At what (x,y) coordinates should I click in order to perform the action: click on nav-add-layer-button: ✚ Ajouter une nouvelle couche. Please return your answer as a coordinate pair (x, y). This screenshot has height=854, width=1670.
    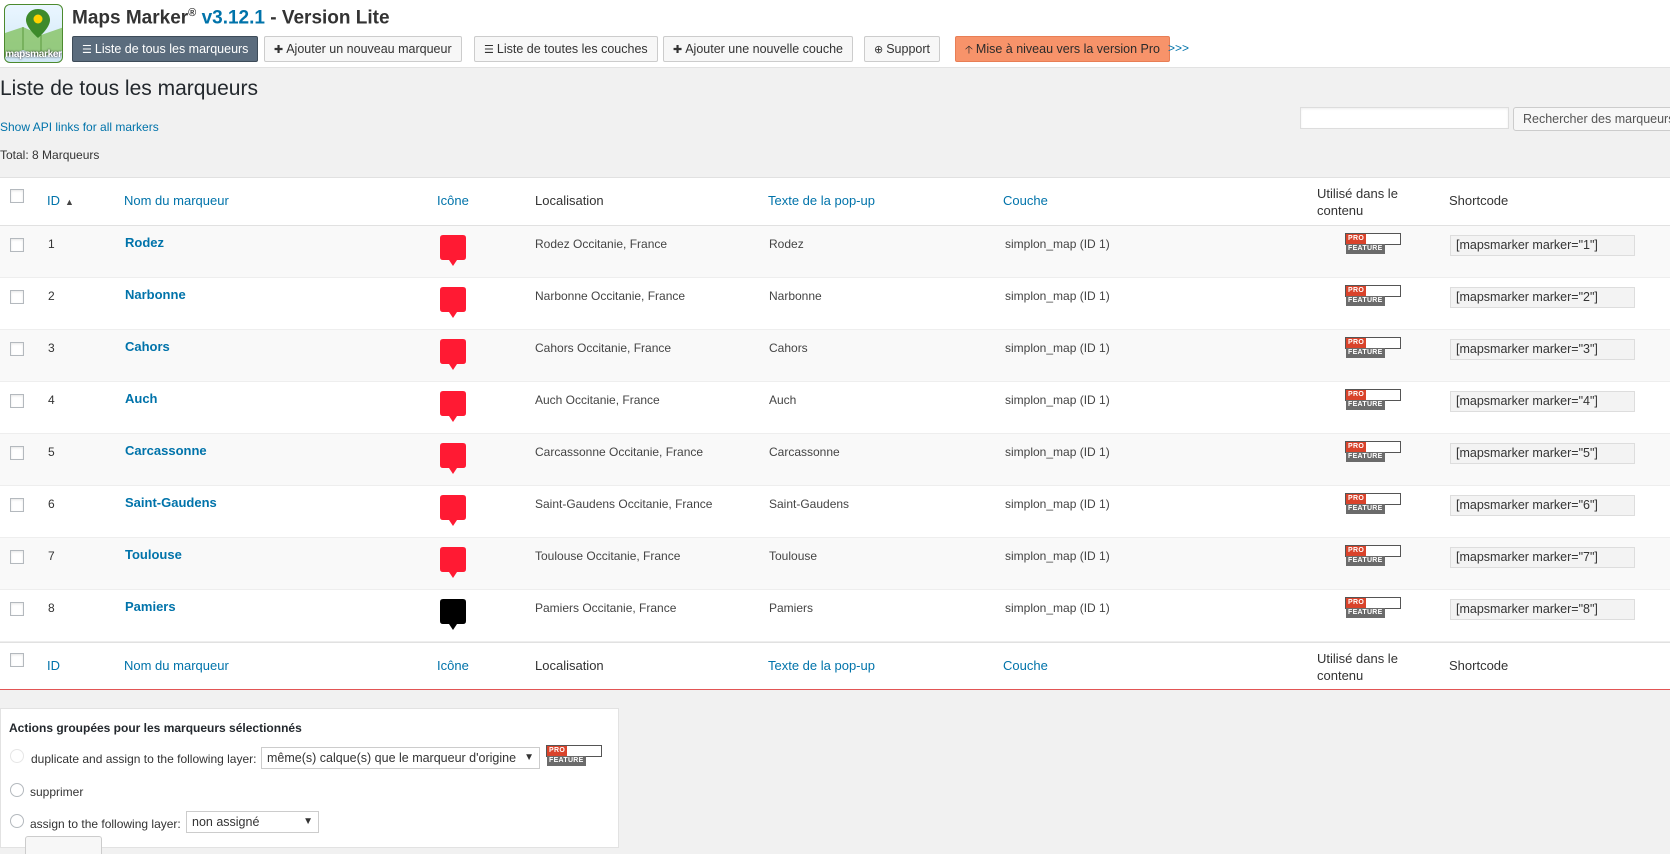
    Looking at the image, I should click on (758, 49).